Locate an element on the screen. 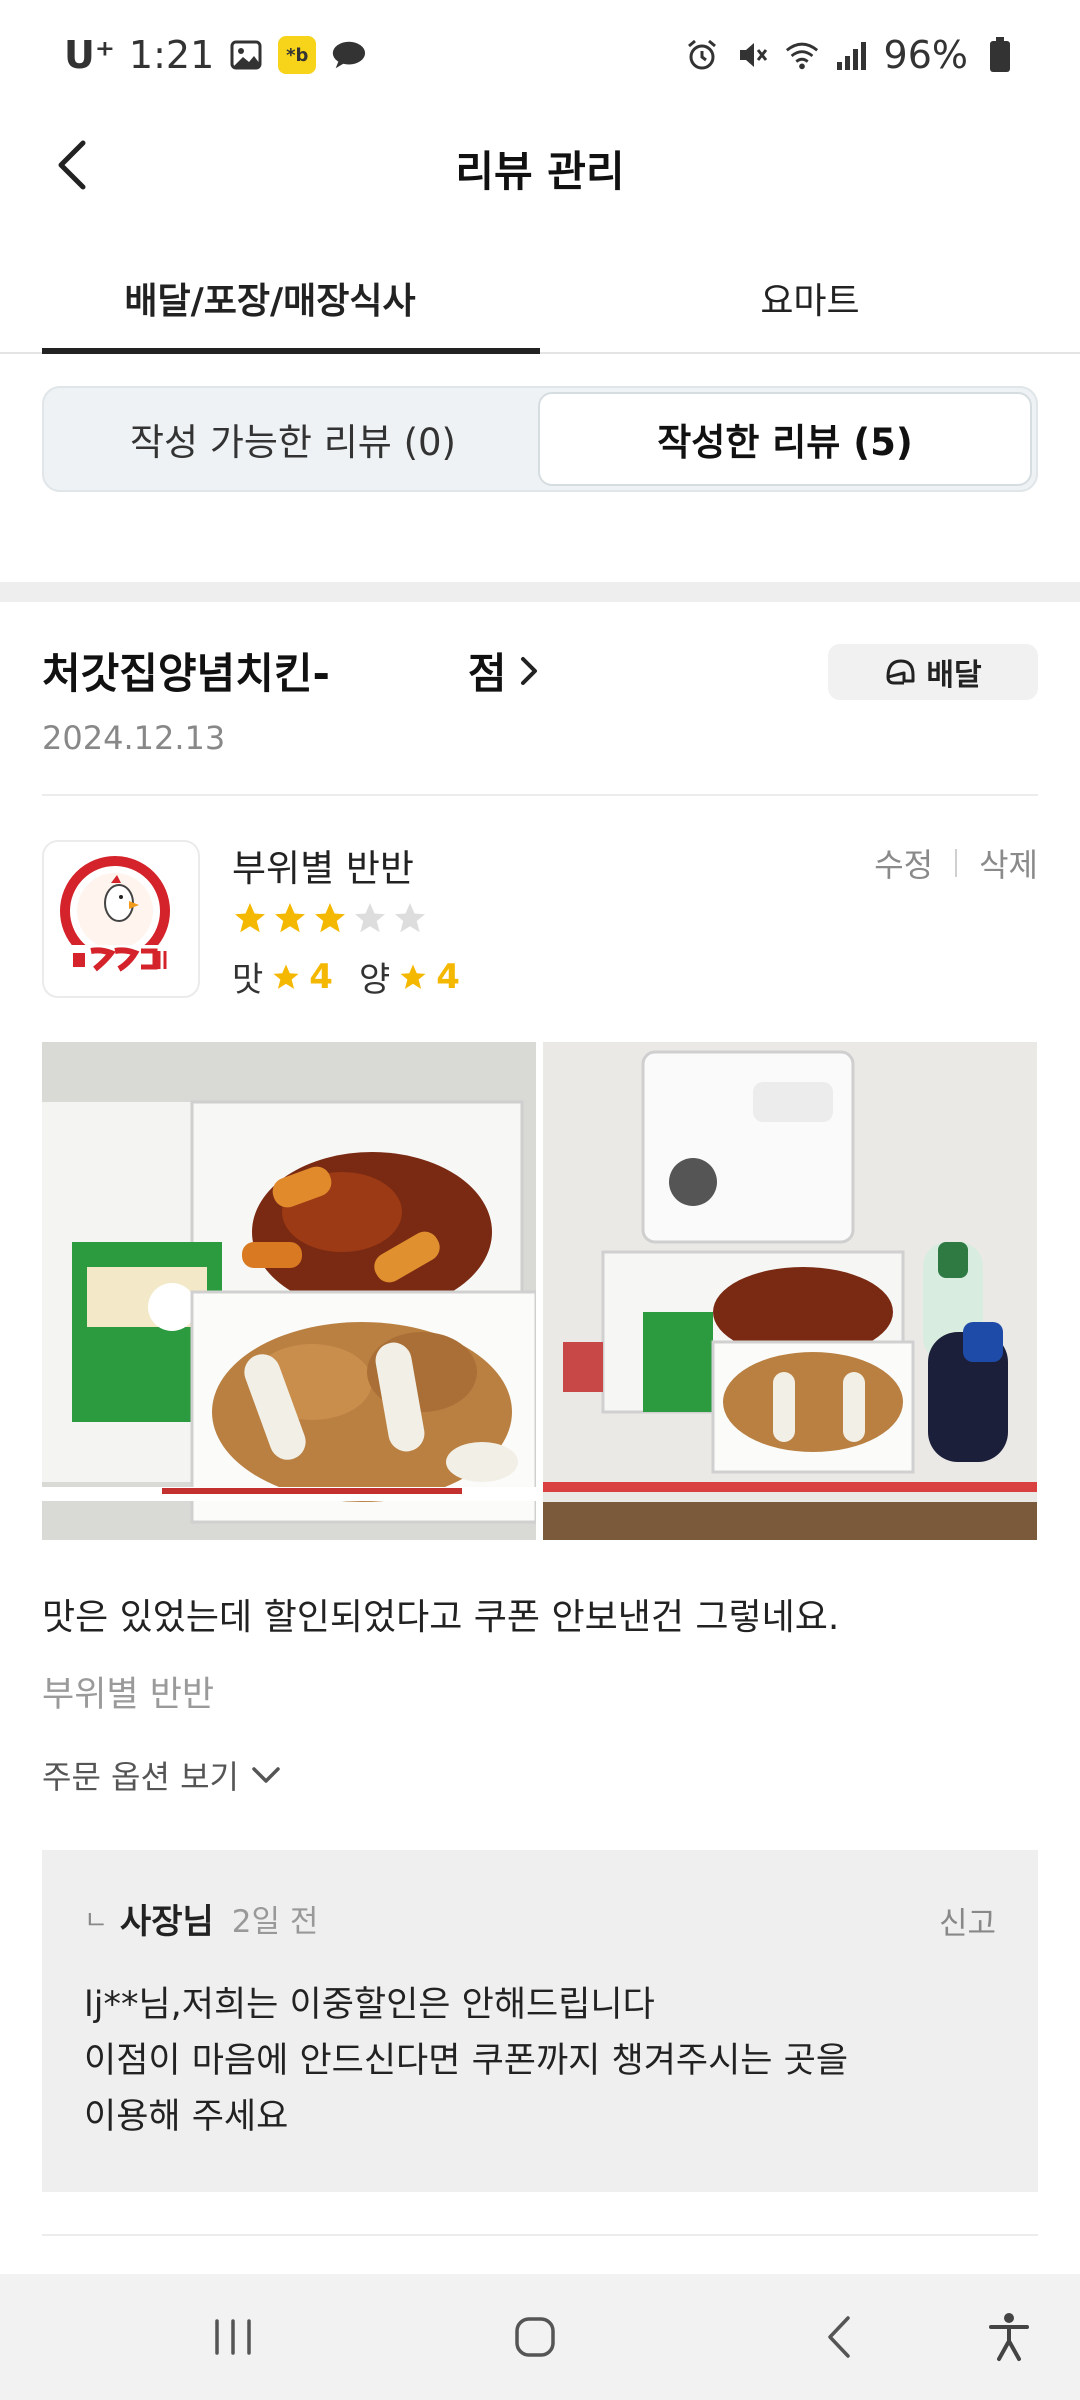 This screenshot has height=2400, width=1080. delivery-badge: 배달 is located at coordinates (933, 672).